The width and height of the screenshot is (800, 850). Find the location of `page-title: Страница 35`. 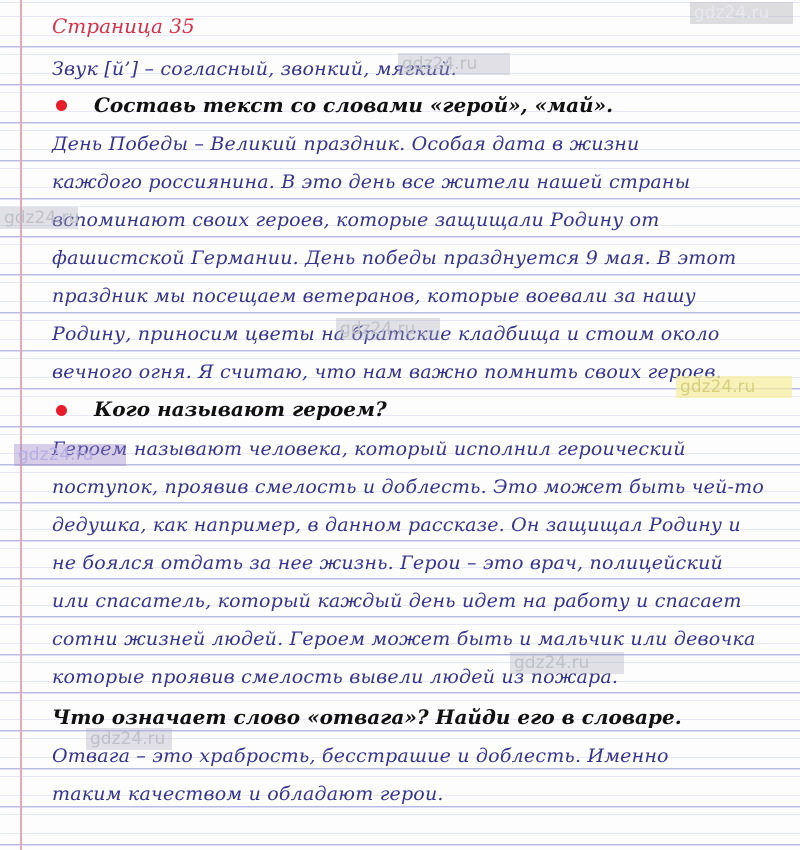

page-title: Страница 35 is located at coordinates (123, 26).